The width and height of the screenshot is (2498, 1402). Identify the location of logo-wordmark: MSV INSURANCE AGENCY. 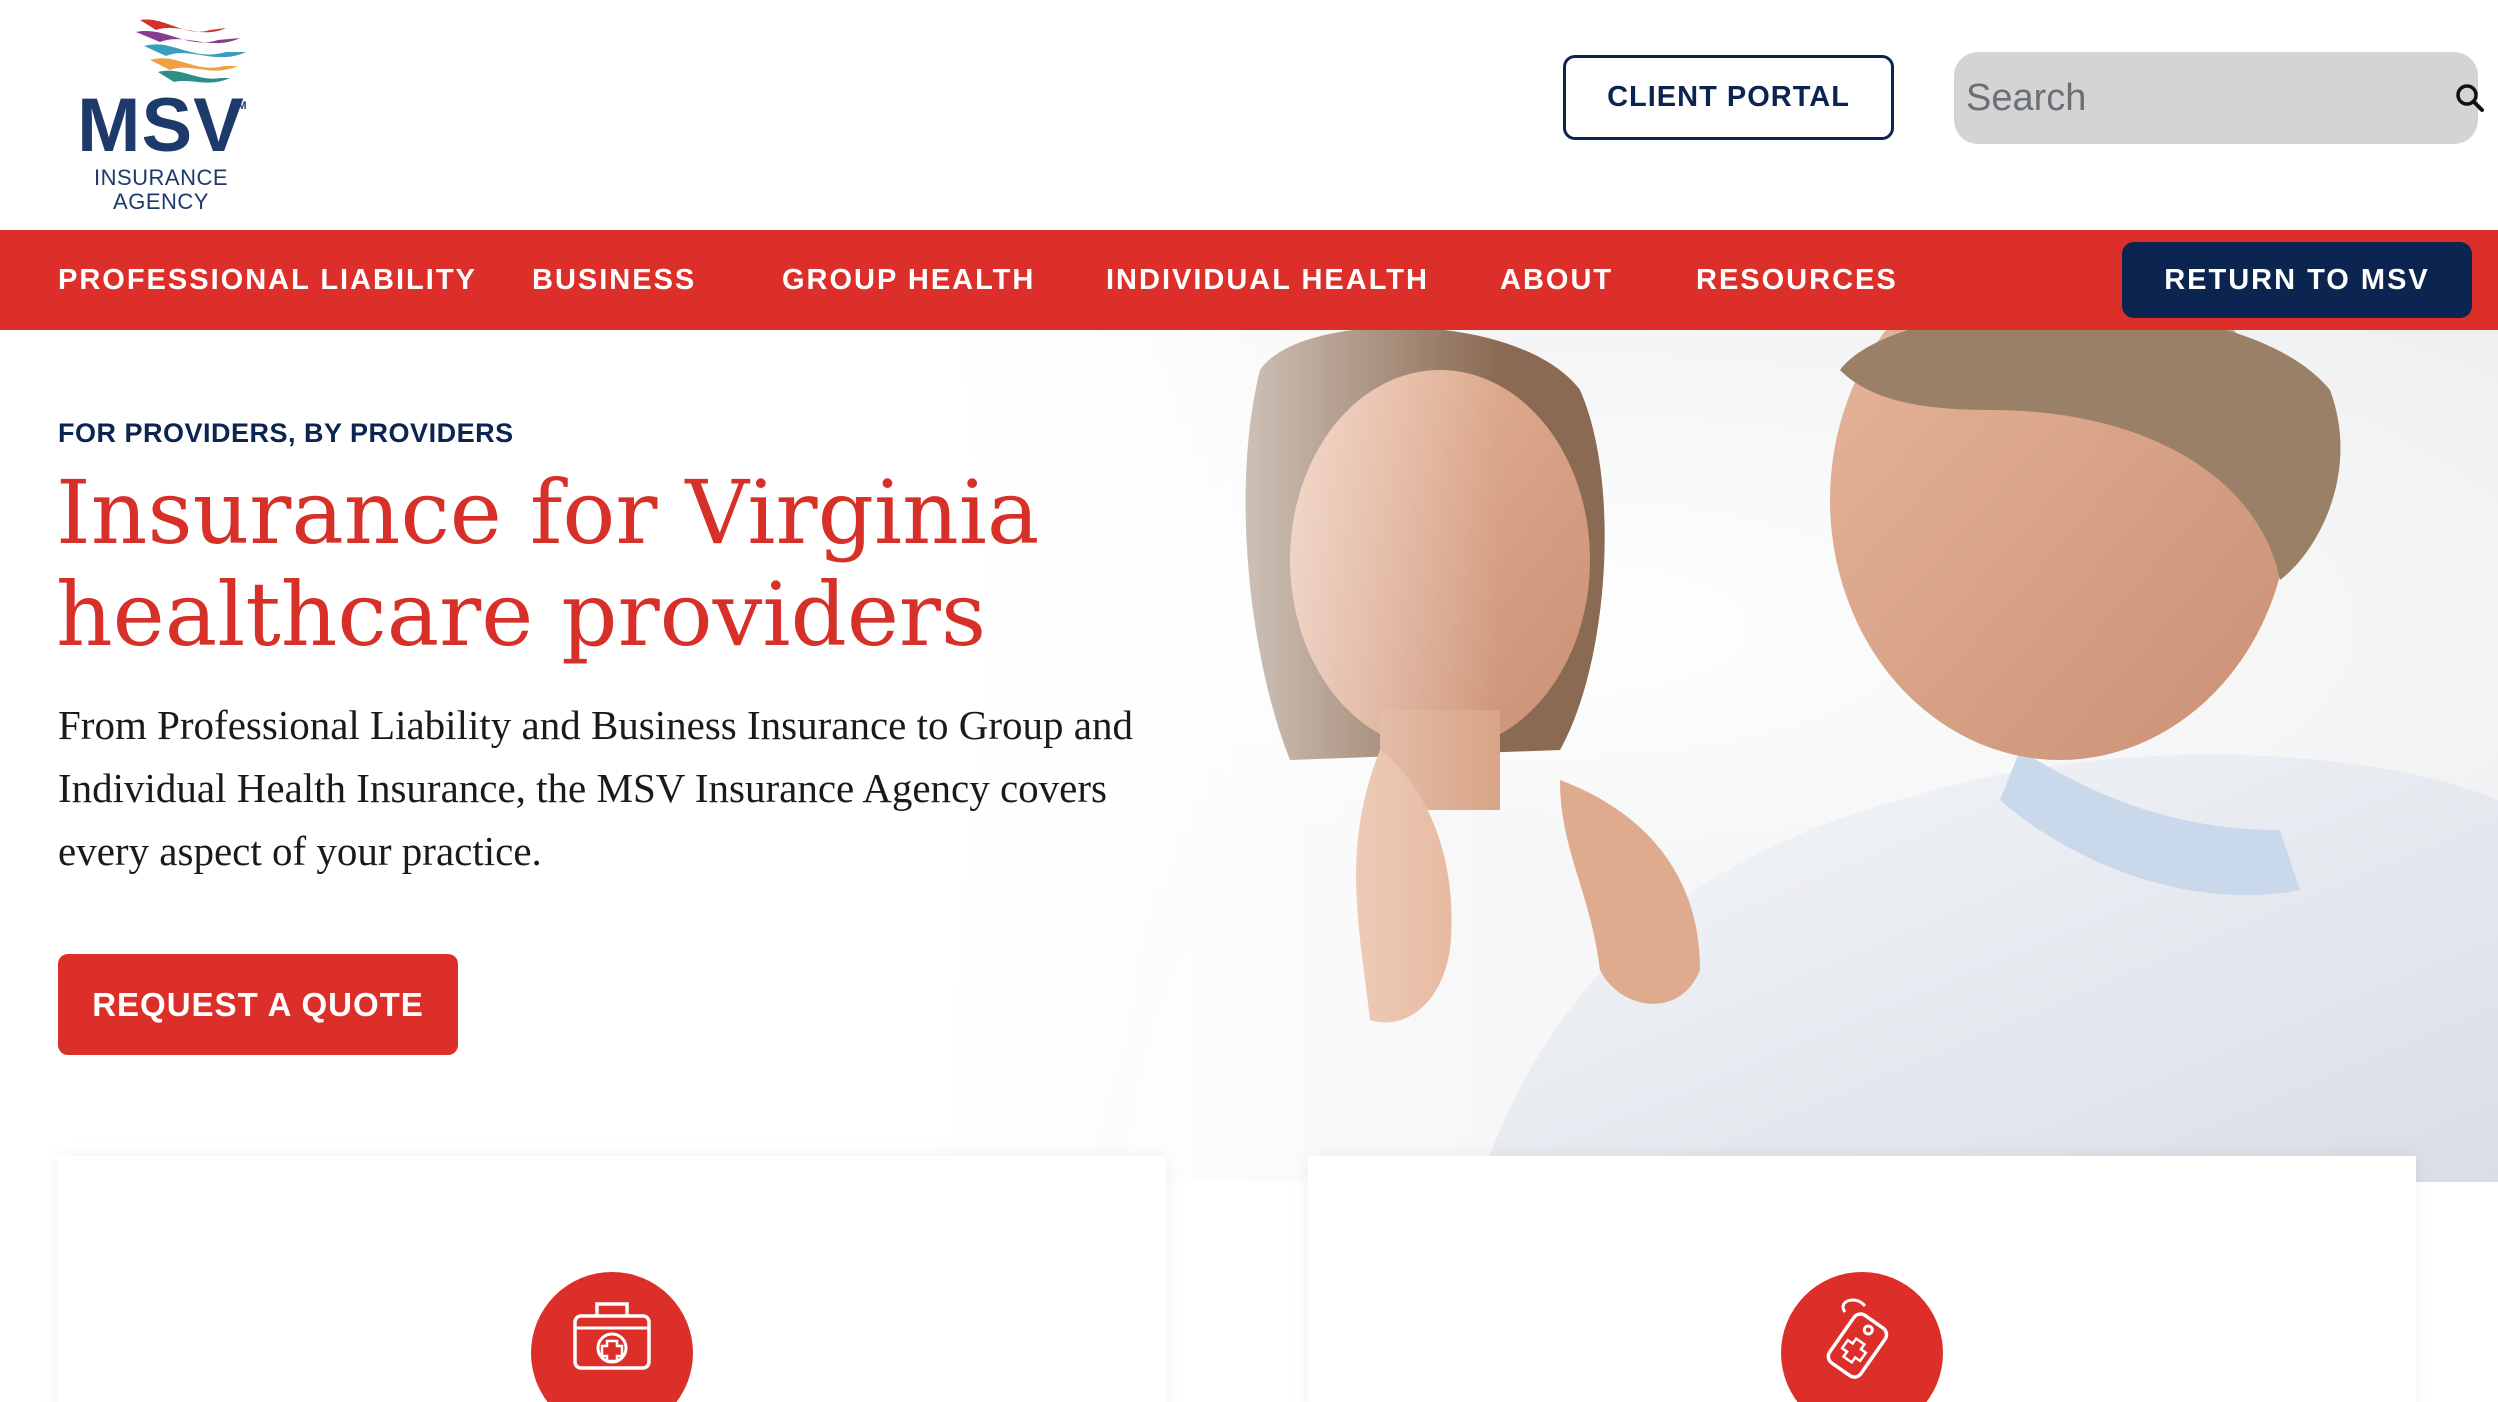
(161, 150).